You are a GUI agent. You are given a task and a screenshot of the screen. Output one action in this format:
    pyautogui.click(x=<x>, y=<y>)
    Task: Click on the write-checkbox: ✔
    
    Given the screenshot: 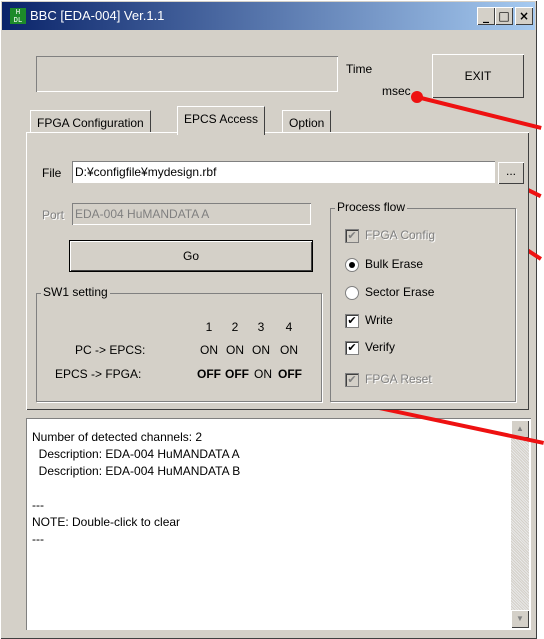 What is the action you would take?
    pyautogui.click(x=352, y=321)
    